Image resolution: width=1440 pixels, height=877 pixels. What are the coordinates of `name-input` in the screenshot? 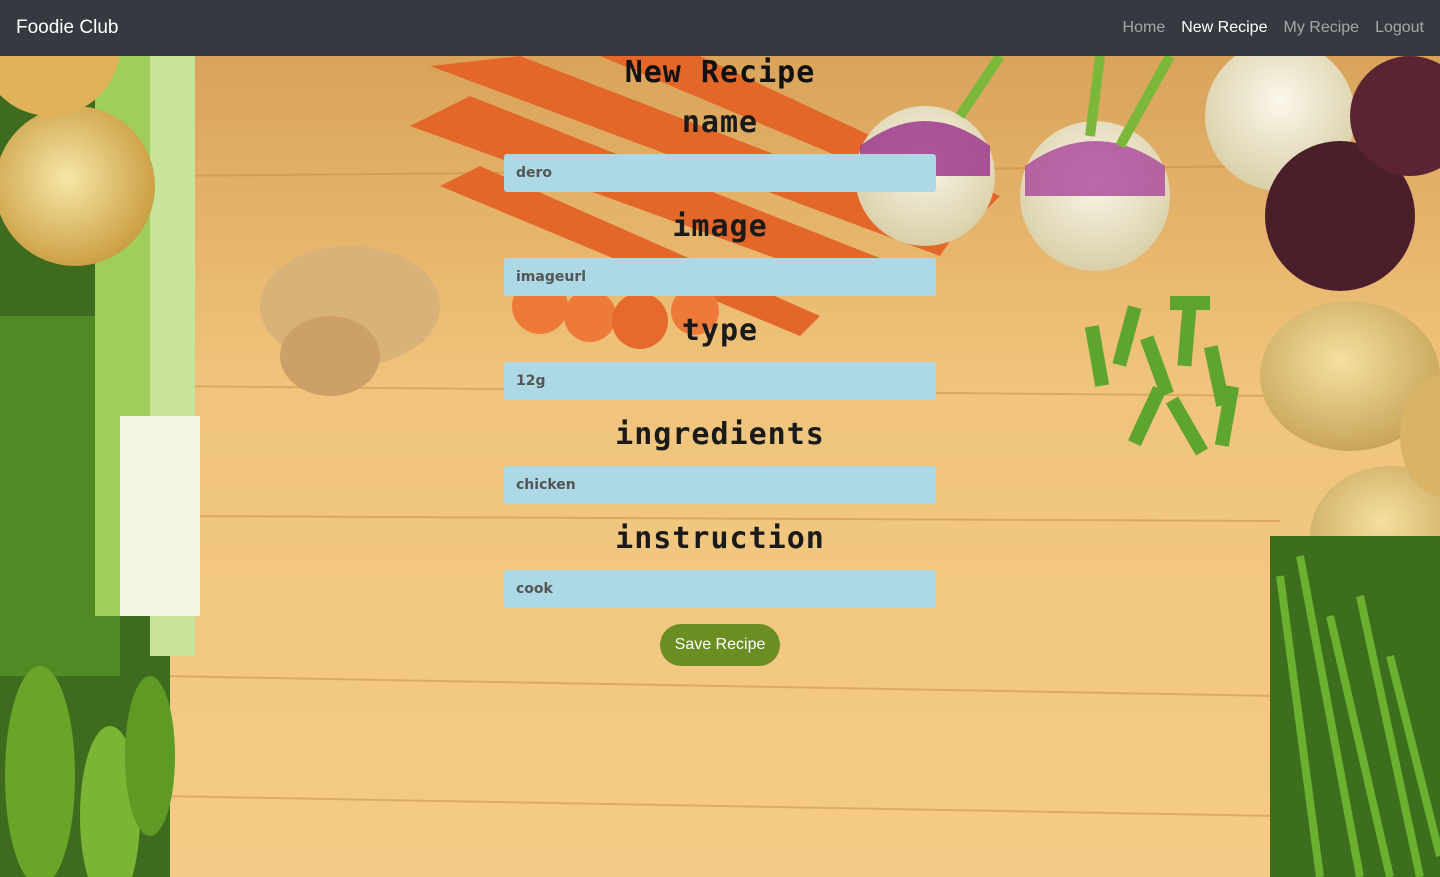 It's located at (720, 173).